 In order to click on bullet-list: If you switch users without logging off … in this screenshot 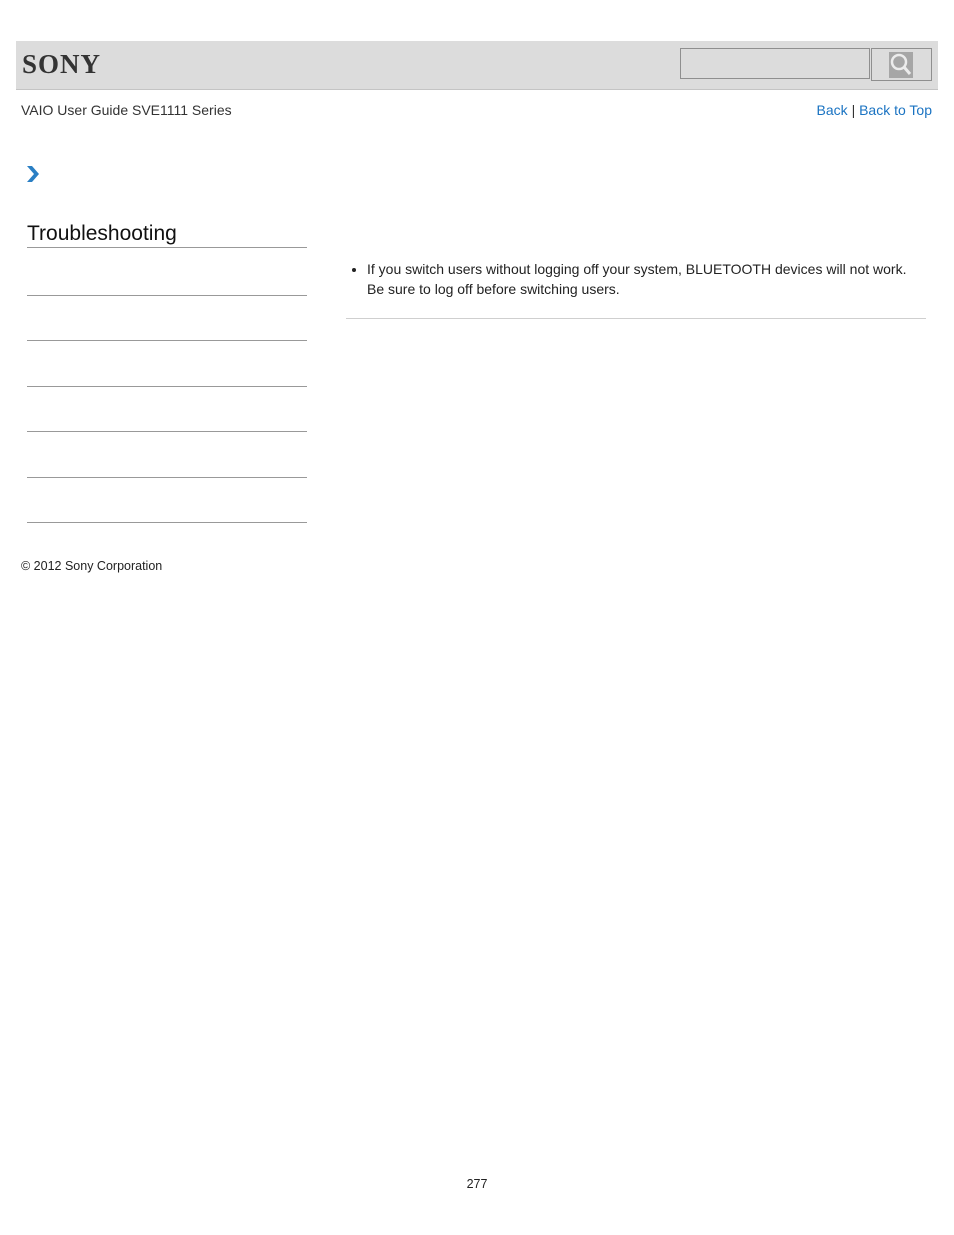, I will do `click(636, 279)`.